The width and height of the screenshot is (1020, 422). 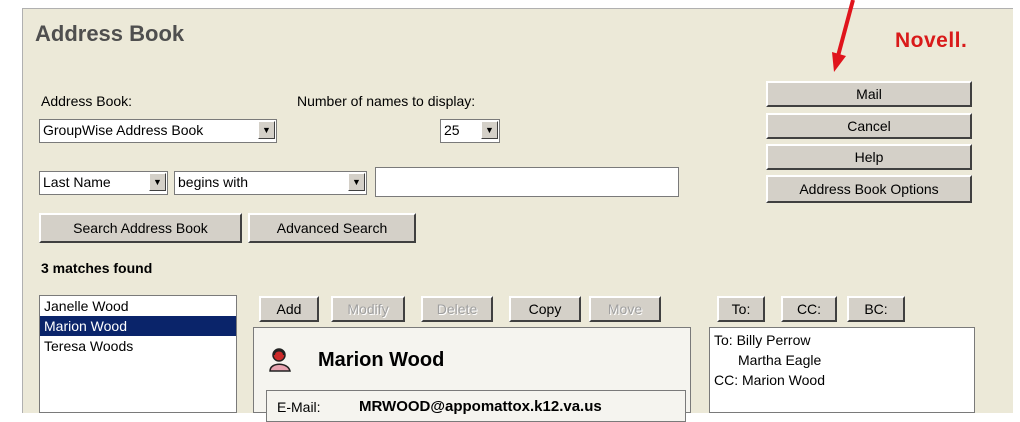 What do you see at coordinates (809, 309) in the screenshot?
I see `cc-button: CC:` at bounding box center [809, 309].